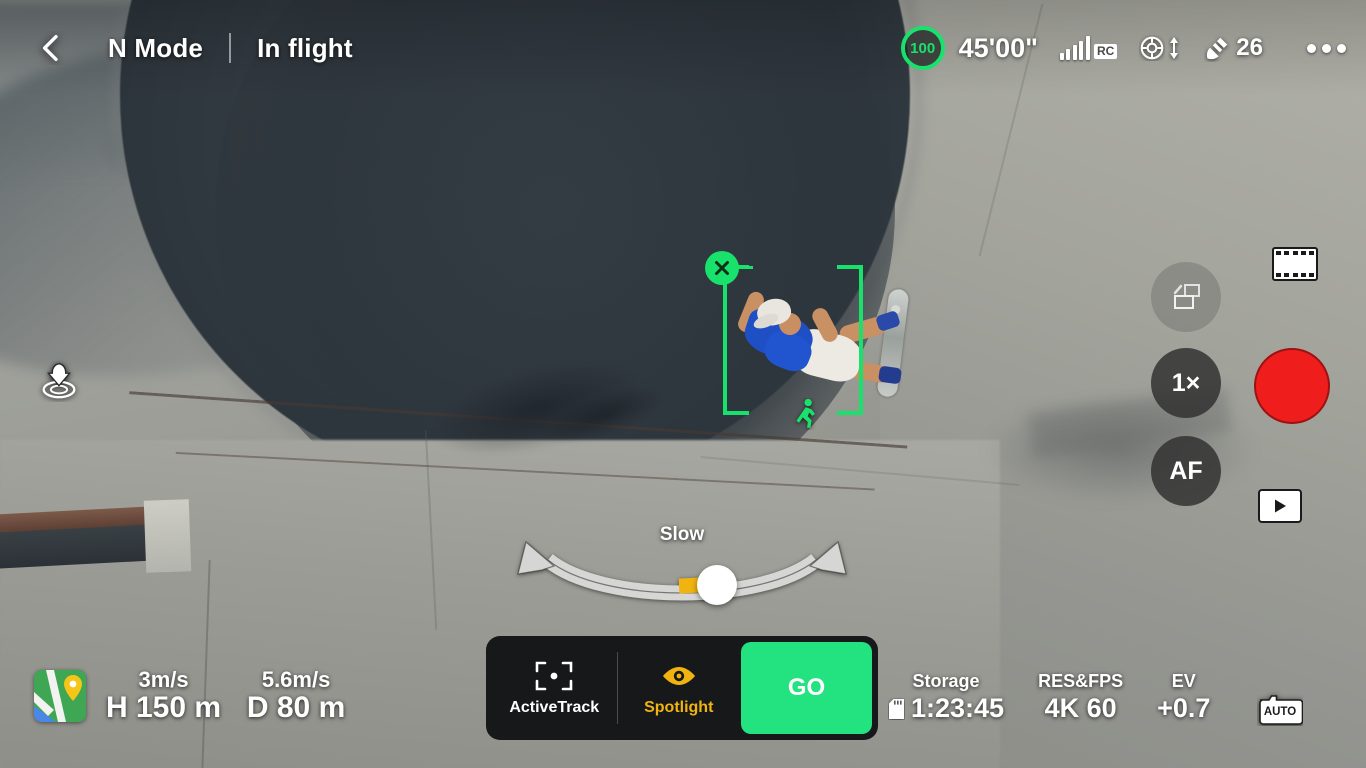 This screenshot has width=1366, height=768. Describe the element at coordinates (896, 708) in the screenshot. I see `sd-card-icon` at that location.